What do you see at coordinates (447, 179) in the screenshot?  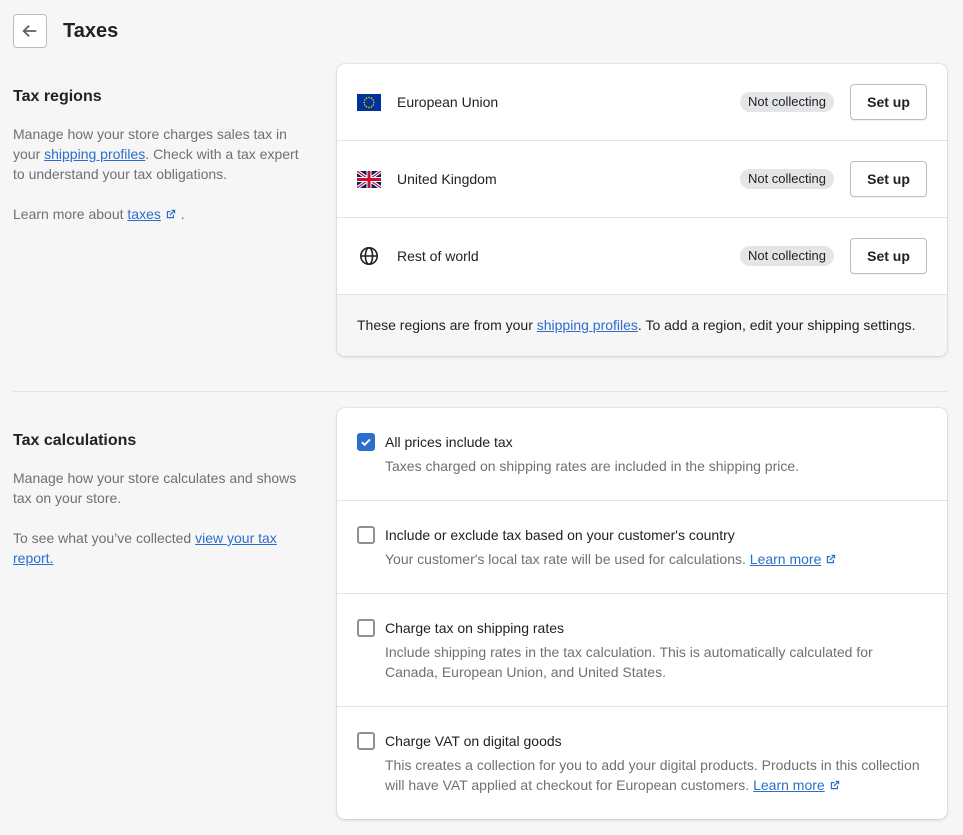 I see `region-name: United Kingdom` at bounding box center [447, 179].